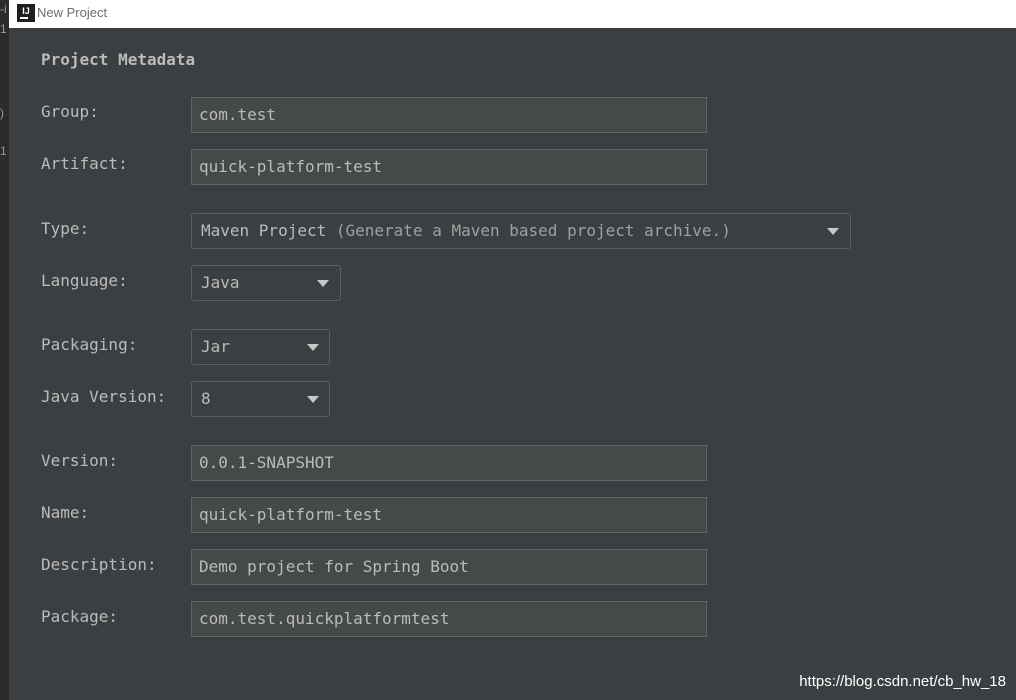 The image size is (1016, 700). Describe the element at coordinates (118, 59) in the screenshot. I see `section-title: Project Metadata` at that location.